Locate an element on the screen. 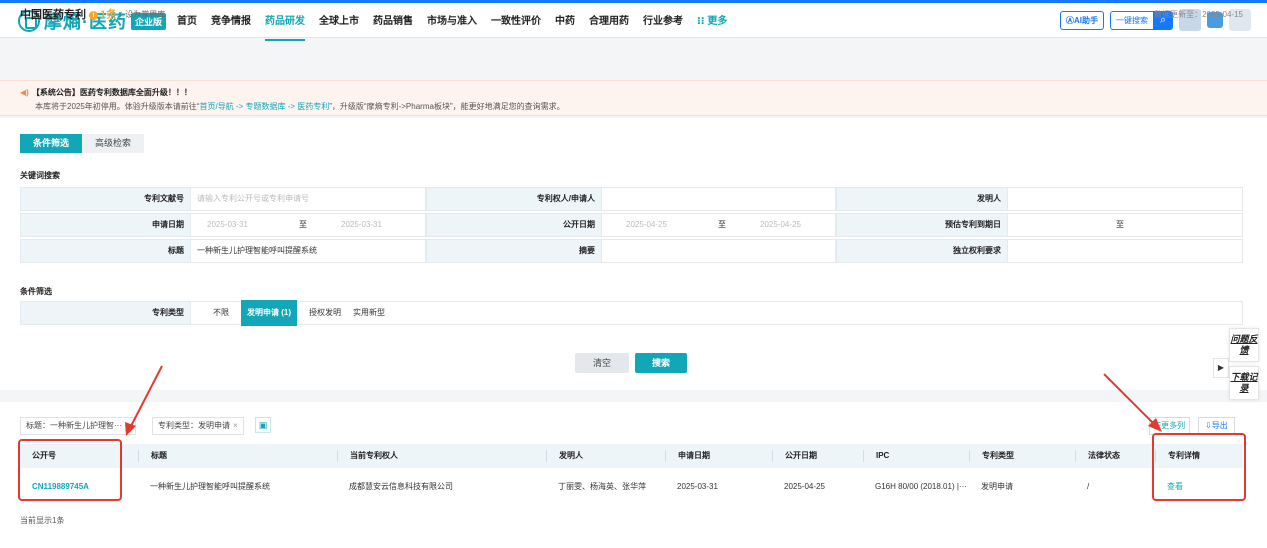 The width and height of the screenshot is (1267, 548). ai-icon: Ⓐ is located at coordinates (1070, 20).